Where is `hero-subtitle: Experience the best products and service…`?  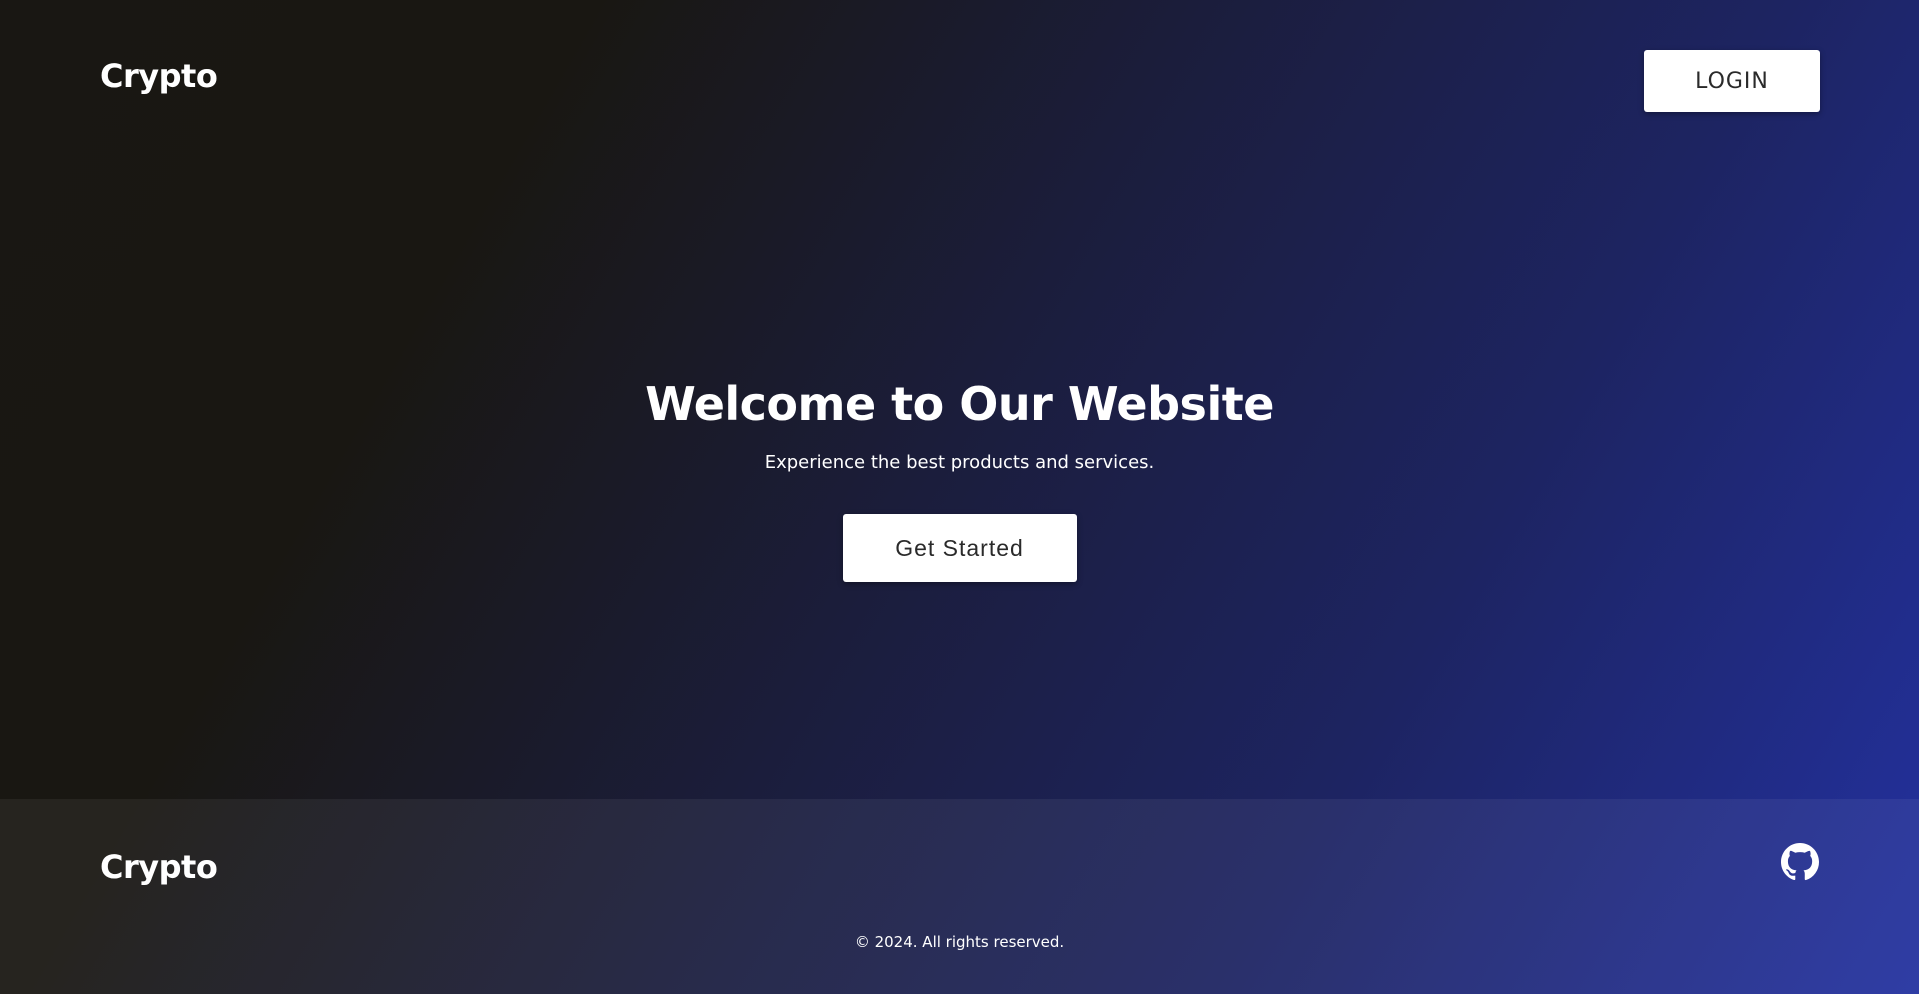 hero-subtitle: Experience the best products and service… is located at coordinates (959, 462).